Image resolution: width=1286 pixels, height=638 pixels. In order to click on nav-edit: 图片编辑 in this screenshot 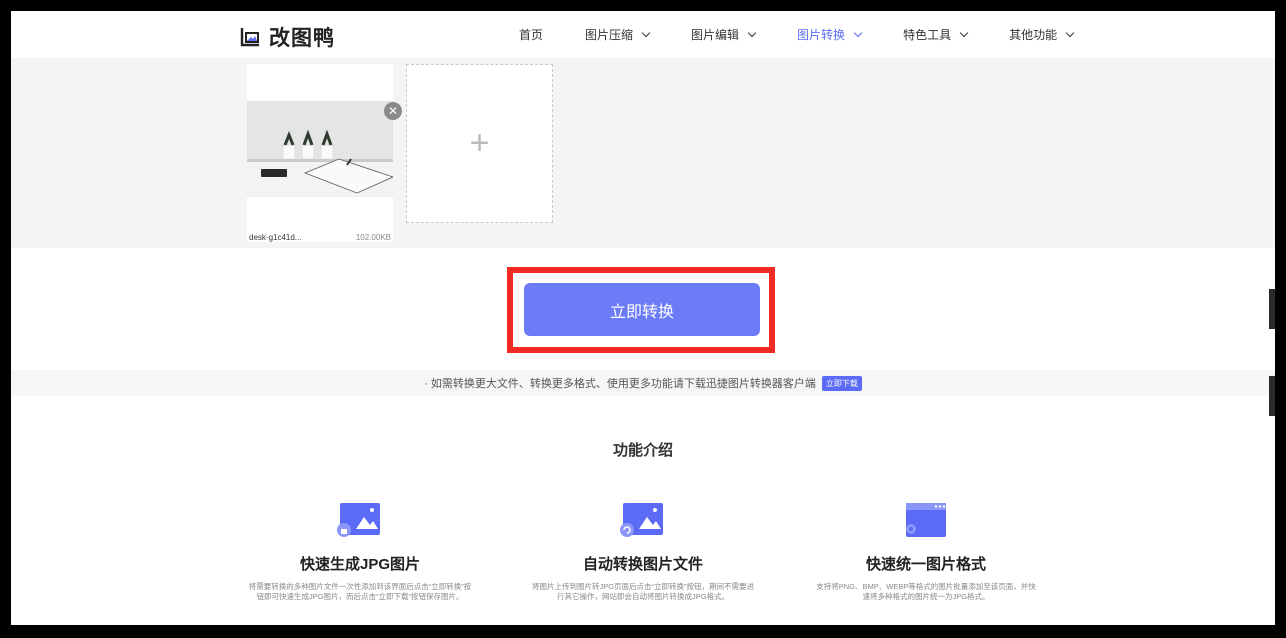, I will do `click(724, 34)`.